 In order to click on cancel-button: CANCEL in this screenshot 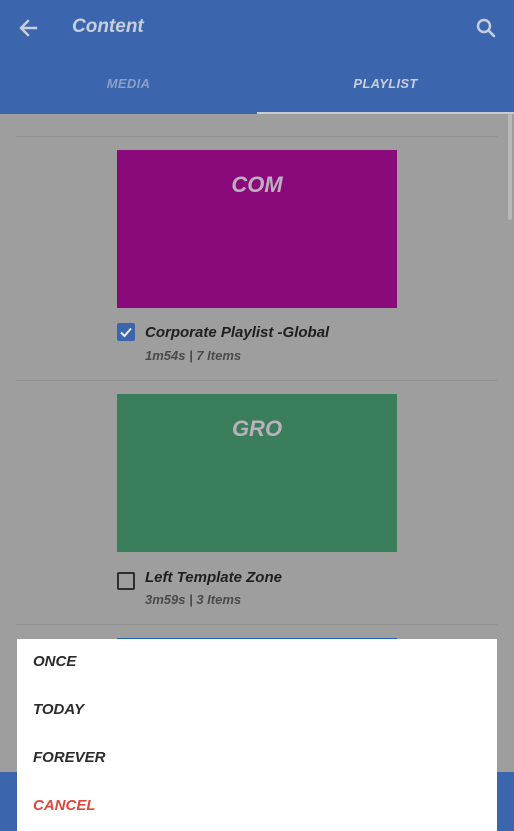, I will do `click(257, 807)`.